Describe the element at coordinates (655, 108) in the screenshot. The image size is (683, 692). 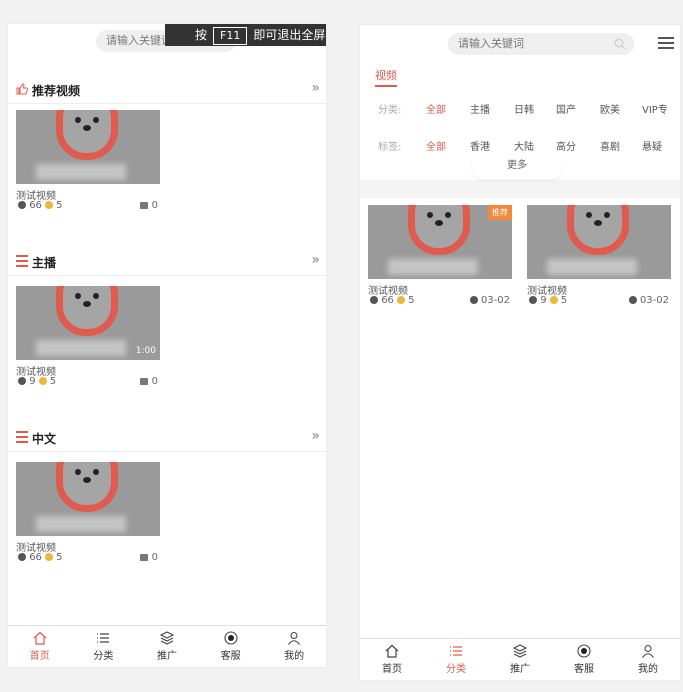
I see `category-option: VIP专` at that location.